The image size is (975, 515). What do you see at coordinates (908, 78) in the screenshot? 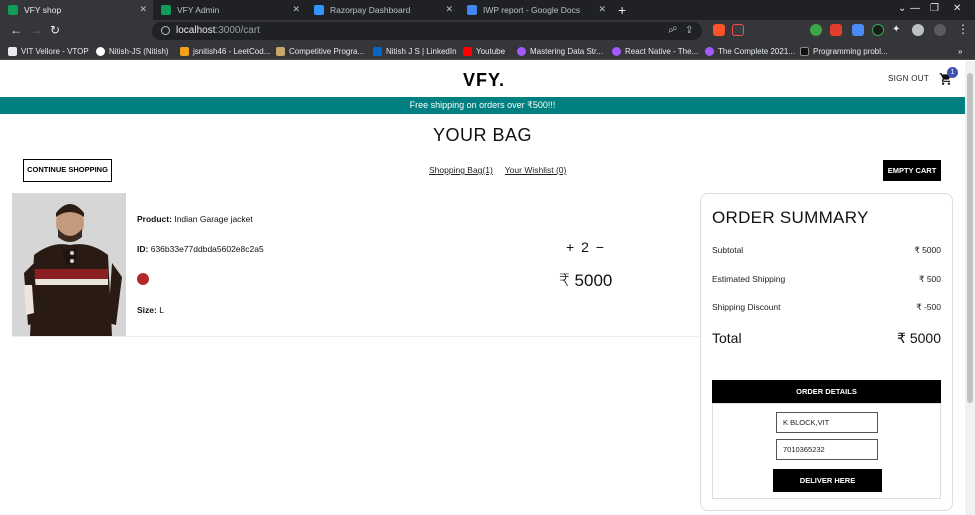
I see `sign-out-link: SIGN OUT` at bounding box center [908, 78].